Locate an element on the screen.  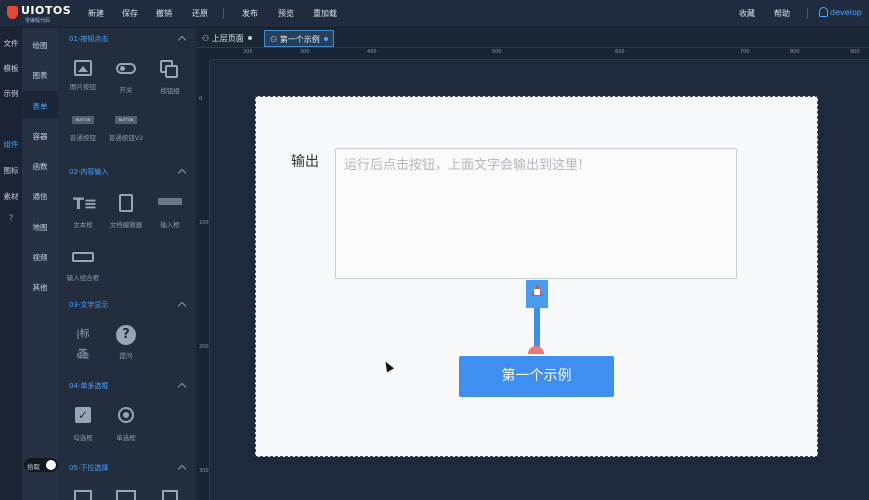
tab-dot is located at coordinates (250, 38).